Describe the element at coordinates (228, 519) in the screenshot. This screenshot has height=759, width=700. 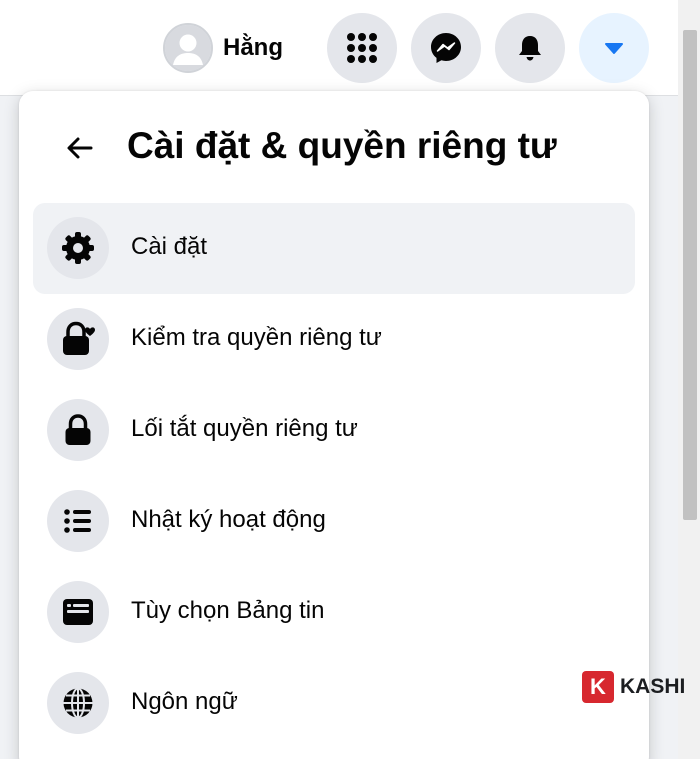
I see `menu-item-label: Nhật ký hoạt động` at that location.